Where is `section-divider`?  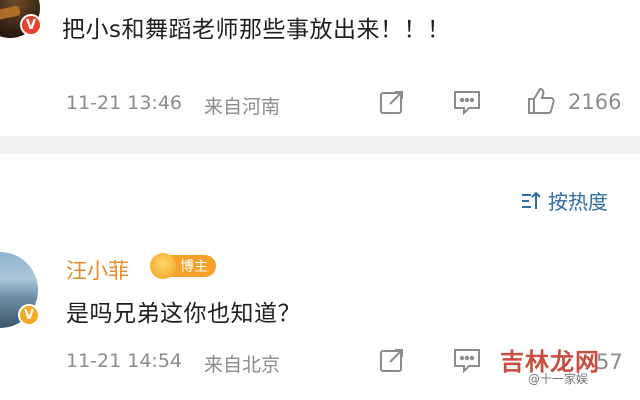 section-divider is located at coordinates (320, 145).